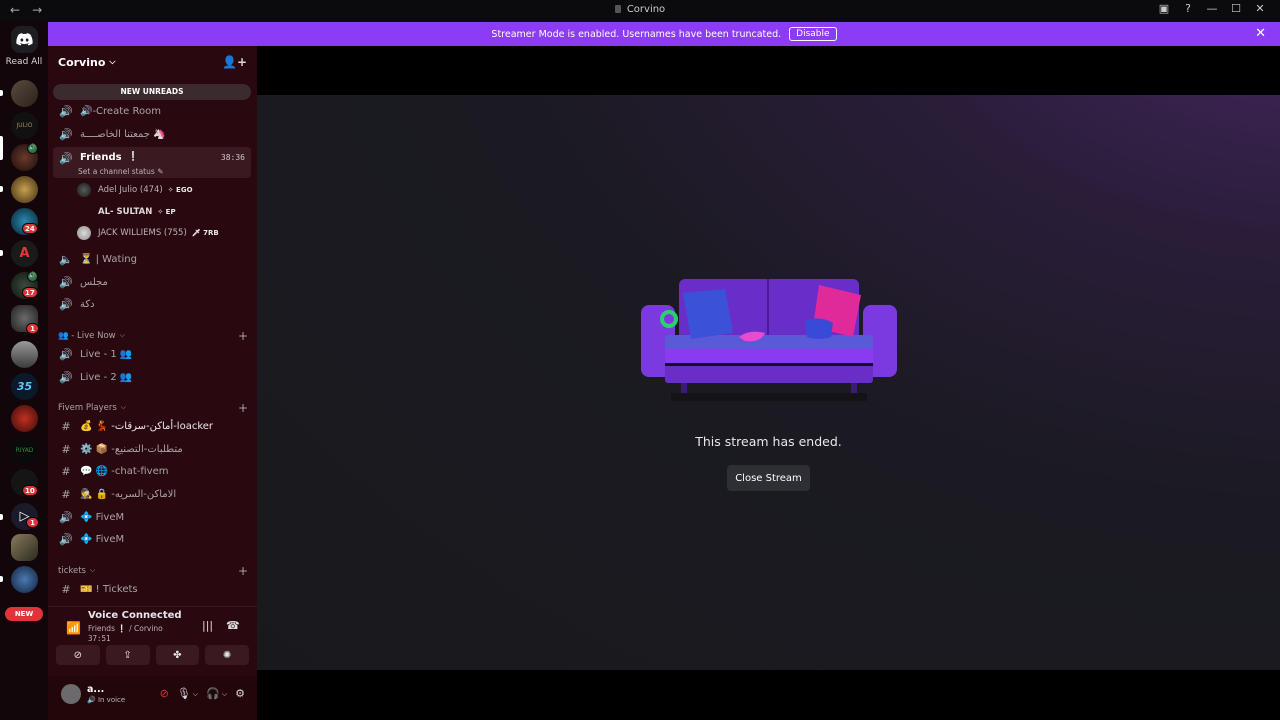 The width and height of the screenshot is (1280, 720). I want to click on channel-fivem-2: 🔊 💠 FiveM, so click(152, 539).